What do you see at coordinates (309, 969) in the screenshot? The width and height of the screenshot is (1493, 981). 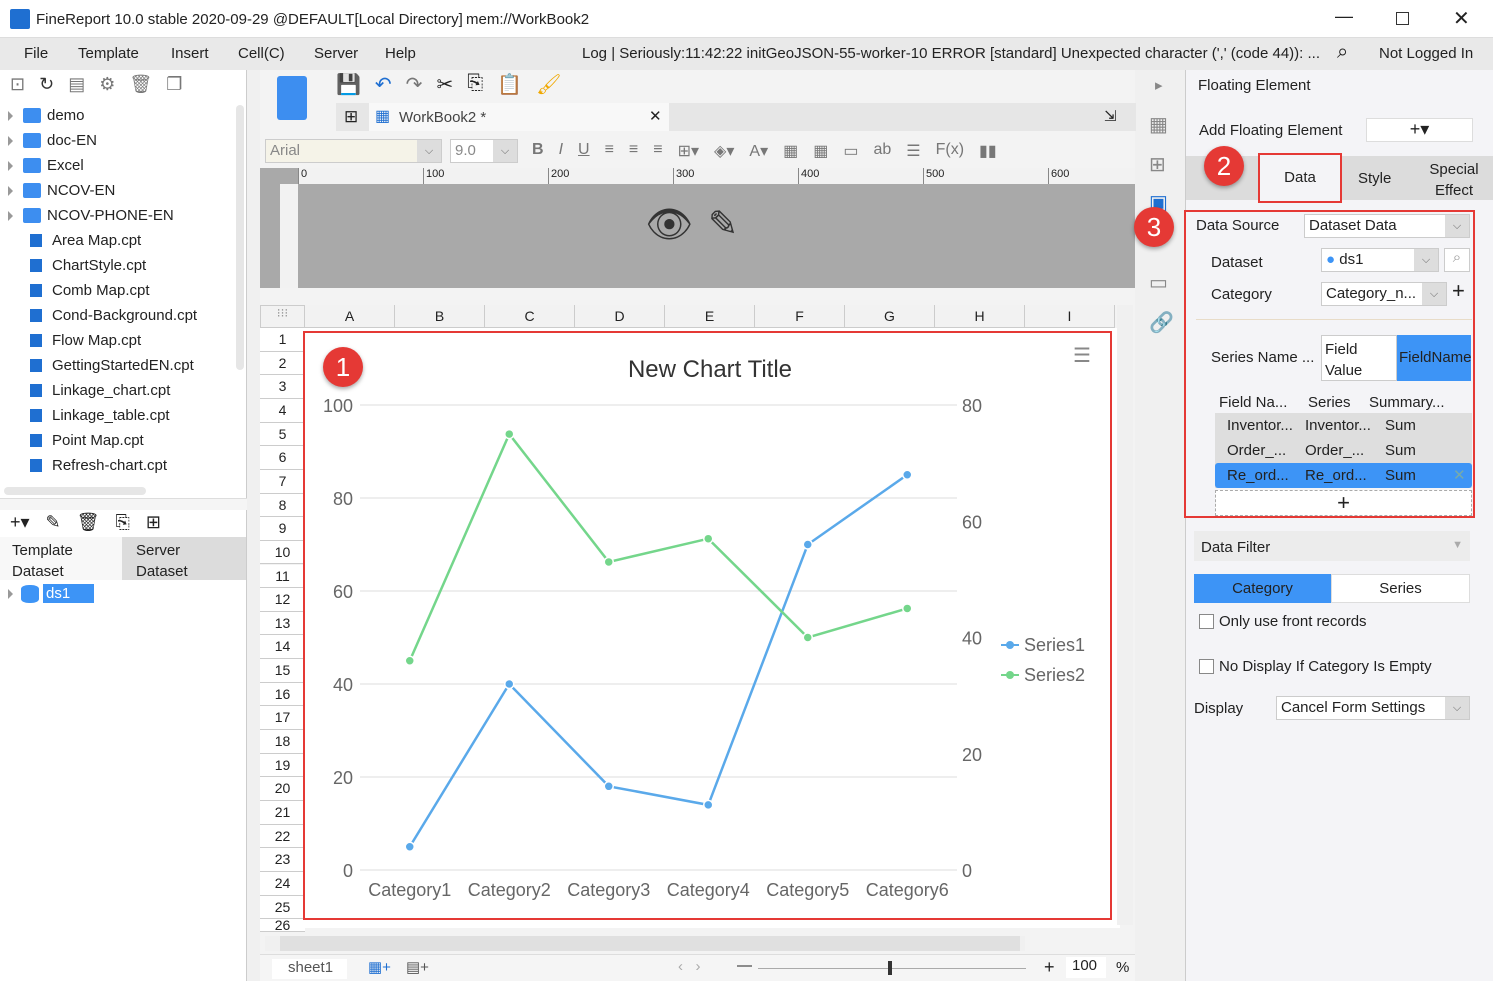 I see `sheet-tab: sheet1` at bounding box center [309, 969].